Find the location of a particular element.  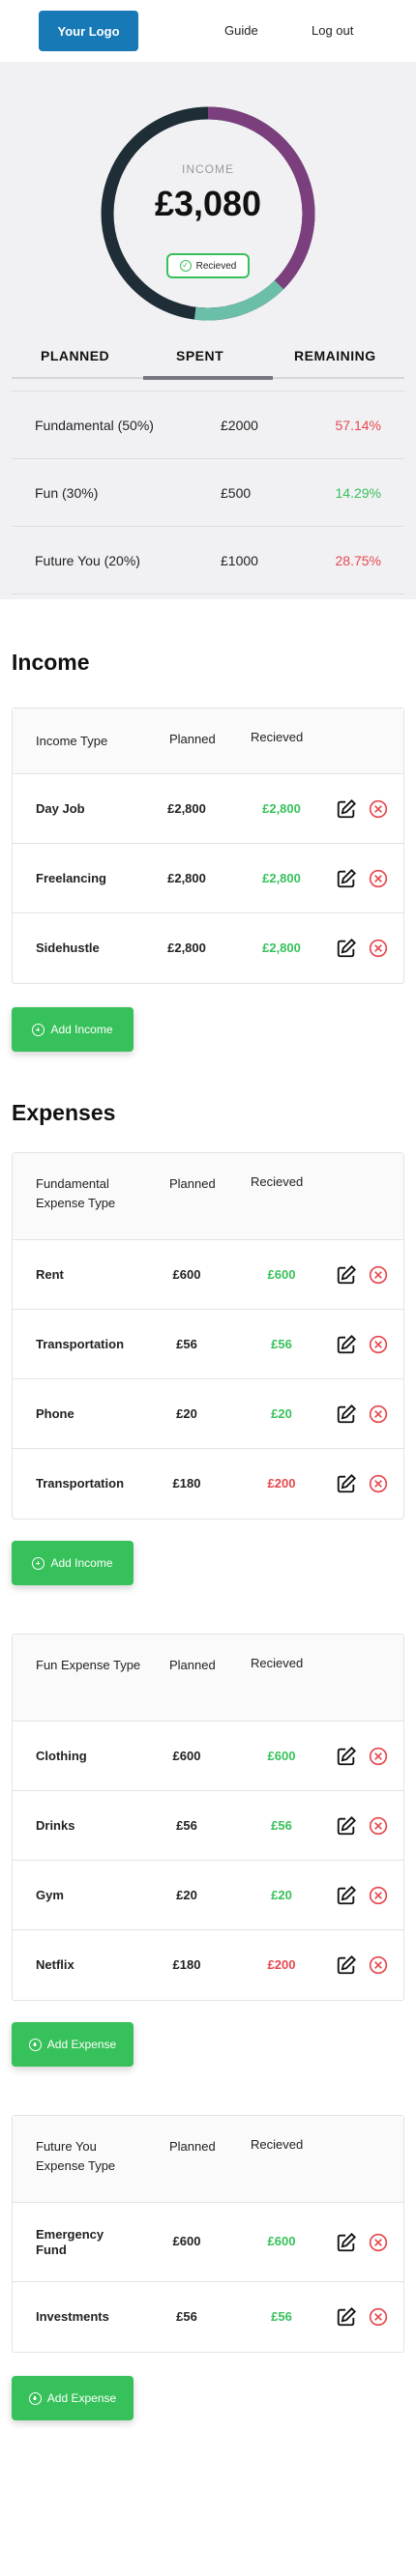

row-name: Netflix is located at coordinates (55, 1964).